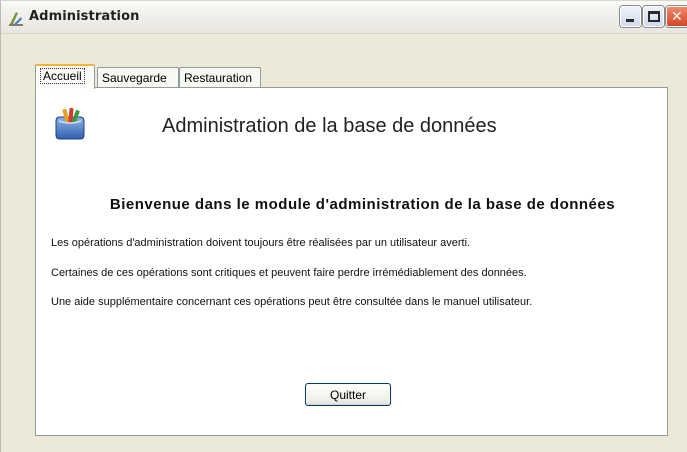 The width and height of the screenshot is (687, 452). Describe the element at coordinates (84, 16) in the screenshot. I see `window-title: Administration` at that location.